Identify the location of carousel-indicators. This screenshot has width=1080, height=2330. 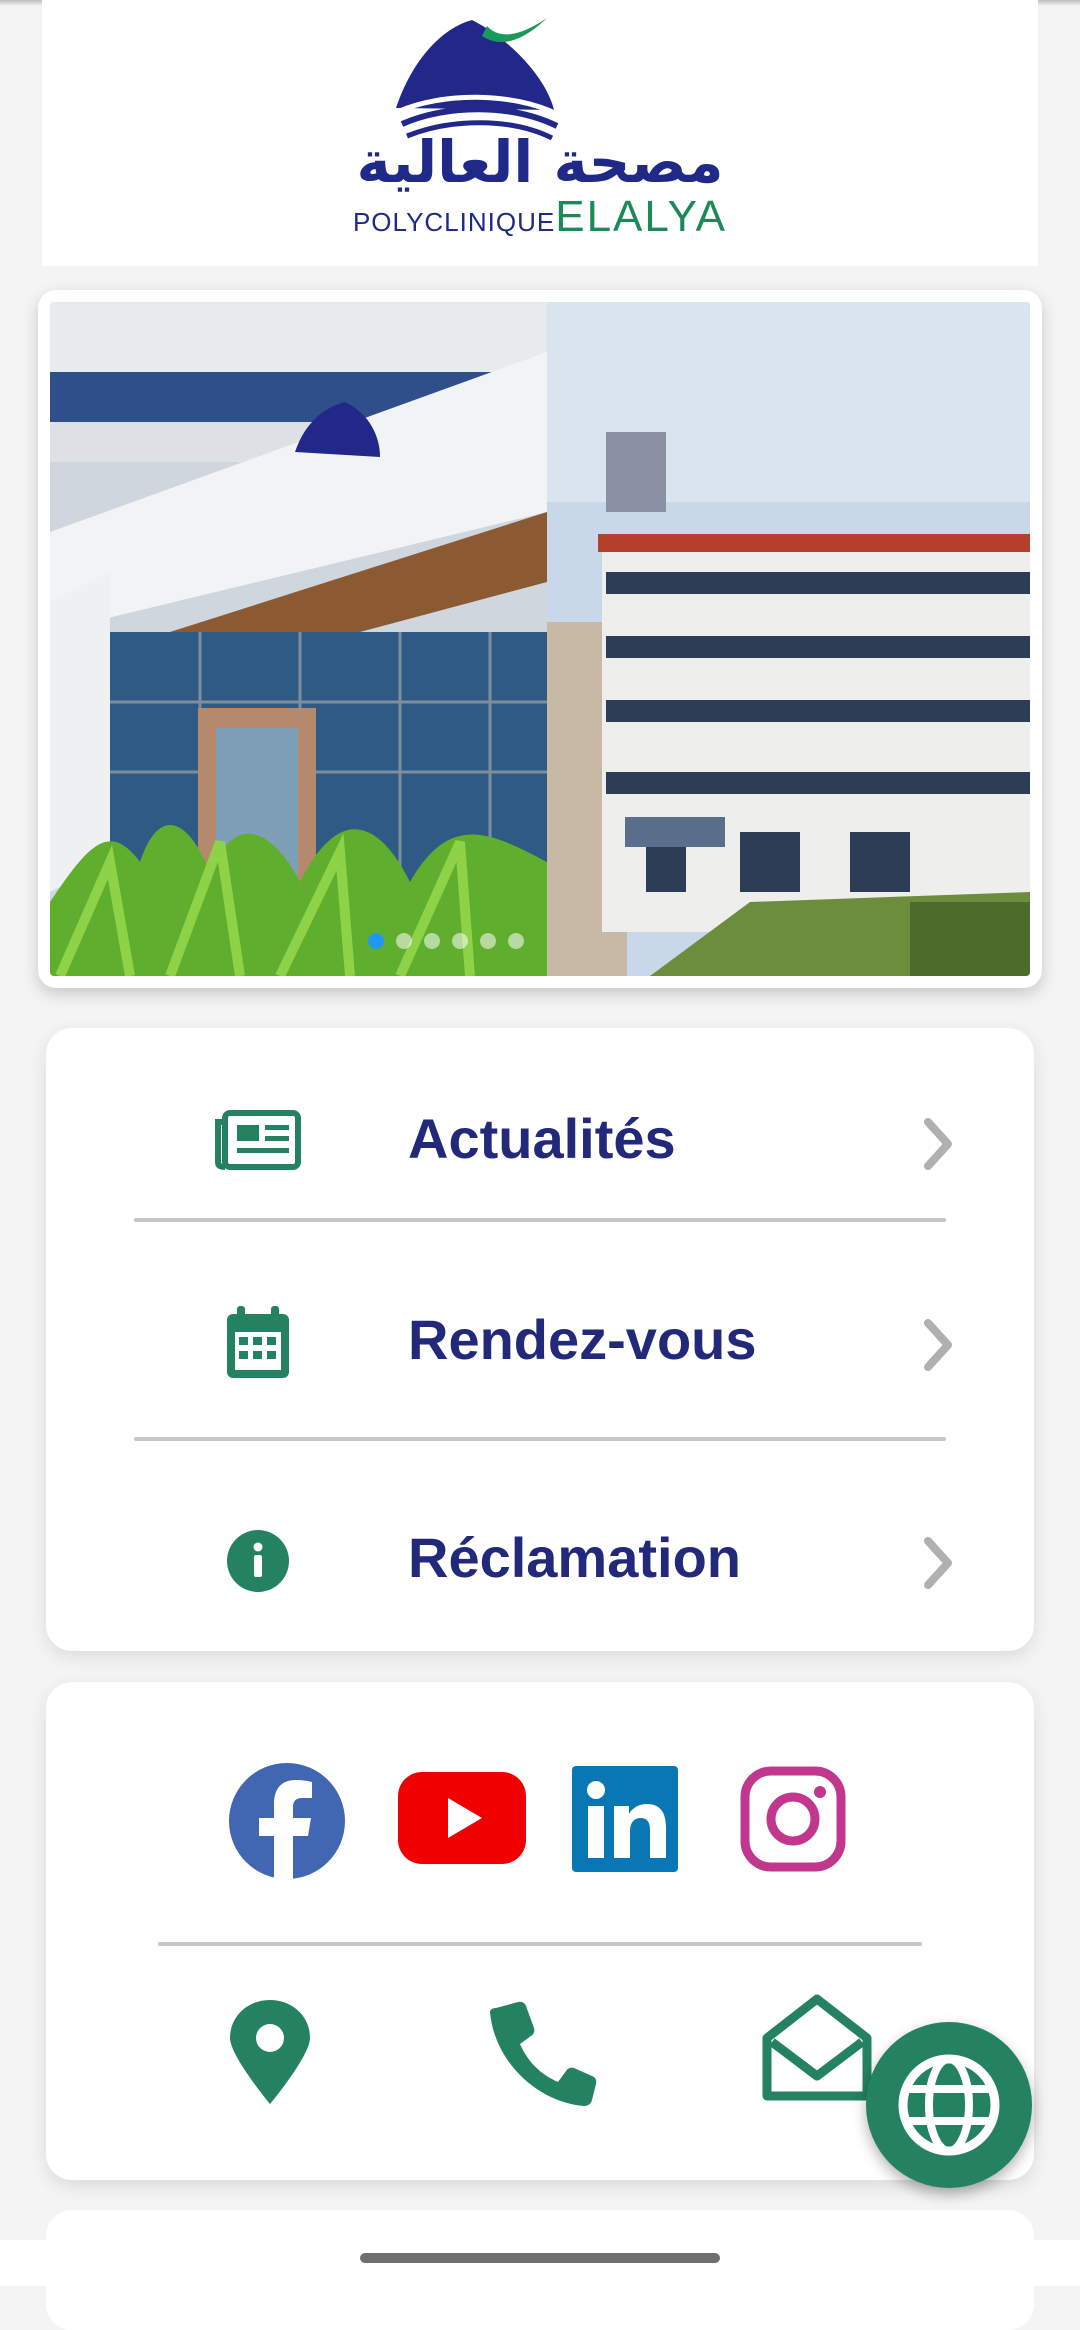
(493, 943).